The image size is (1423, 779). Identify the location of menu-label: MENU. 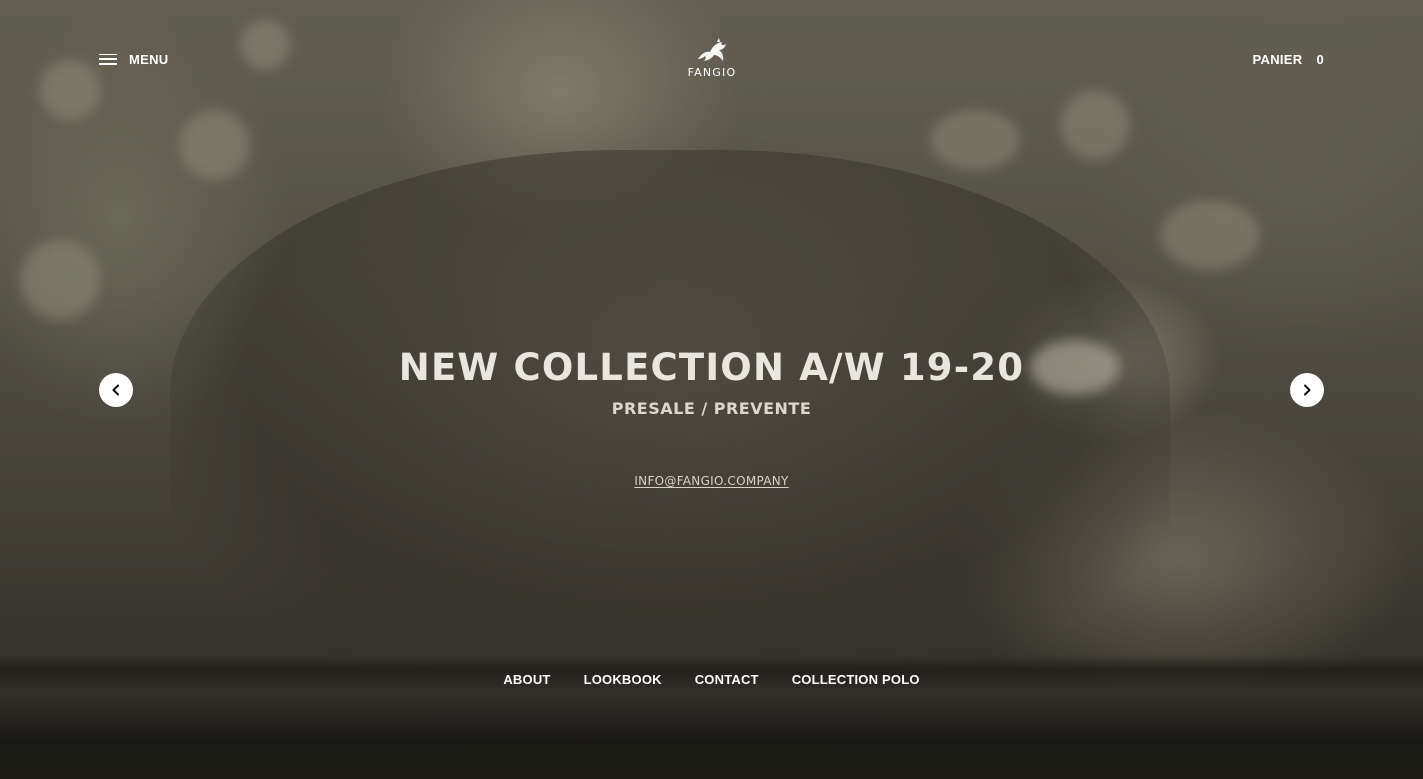
(149, 59).